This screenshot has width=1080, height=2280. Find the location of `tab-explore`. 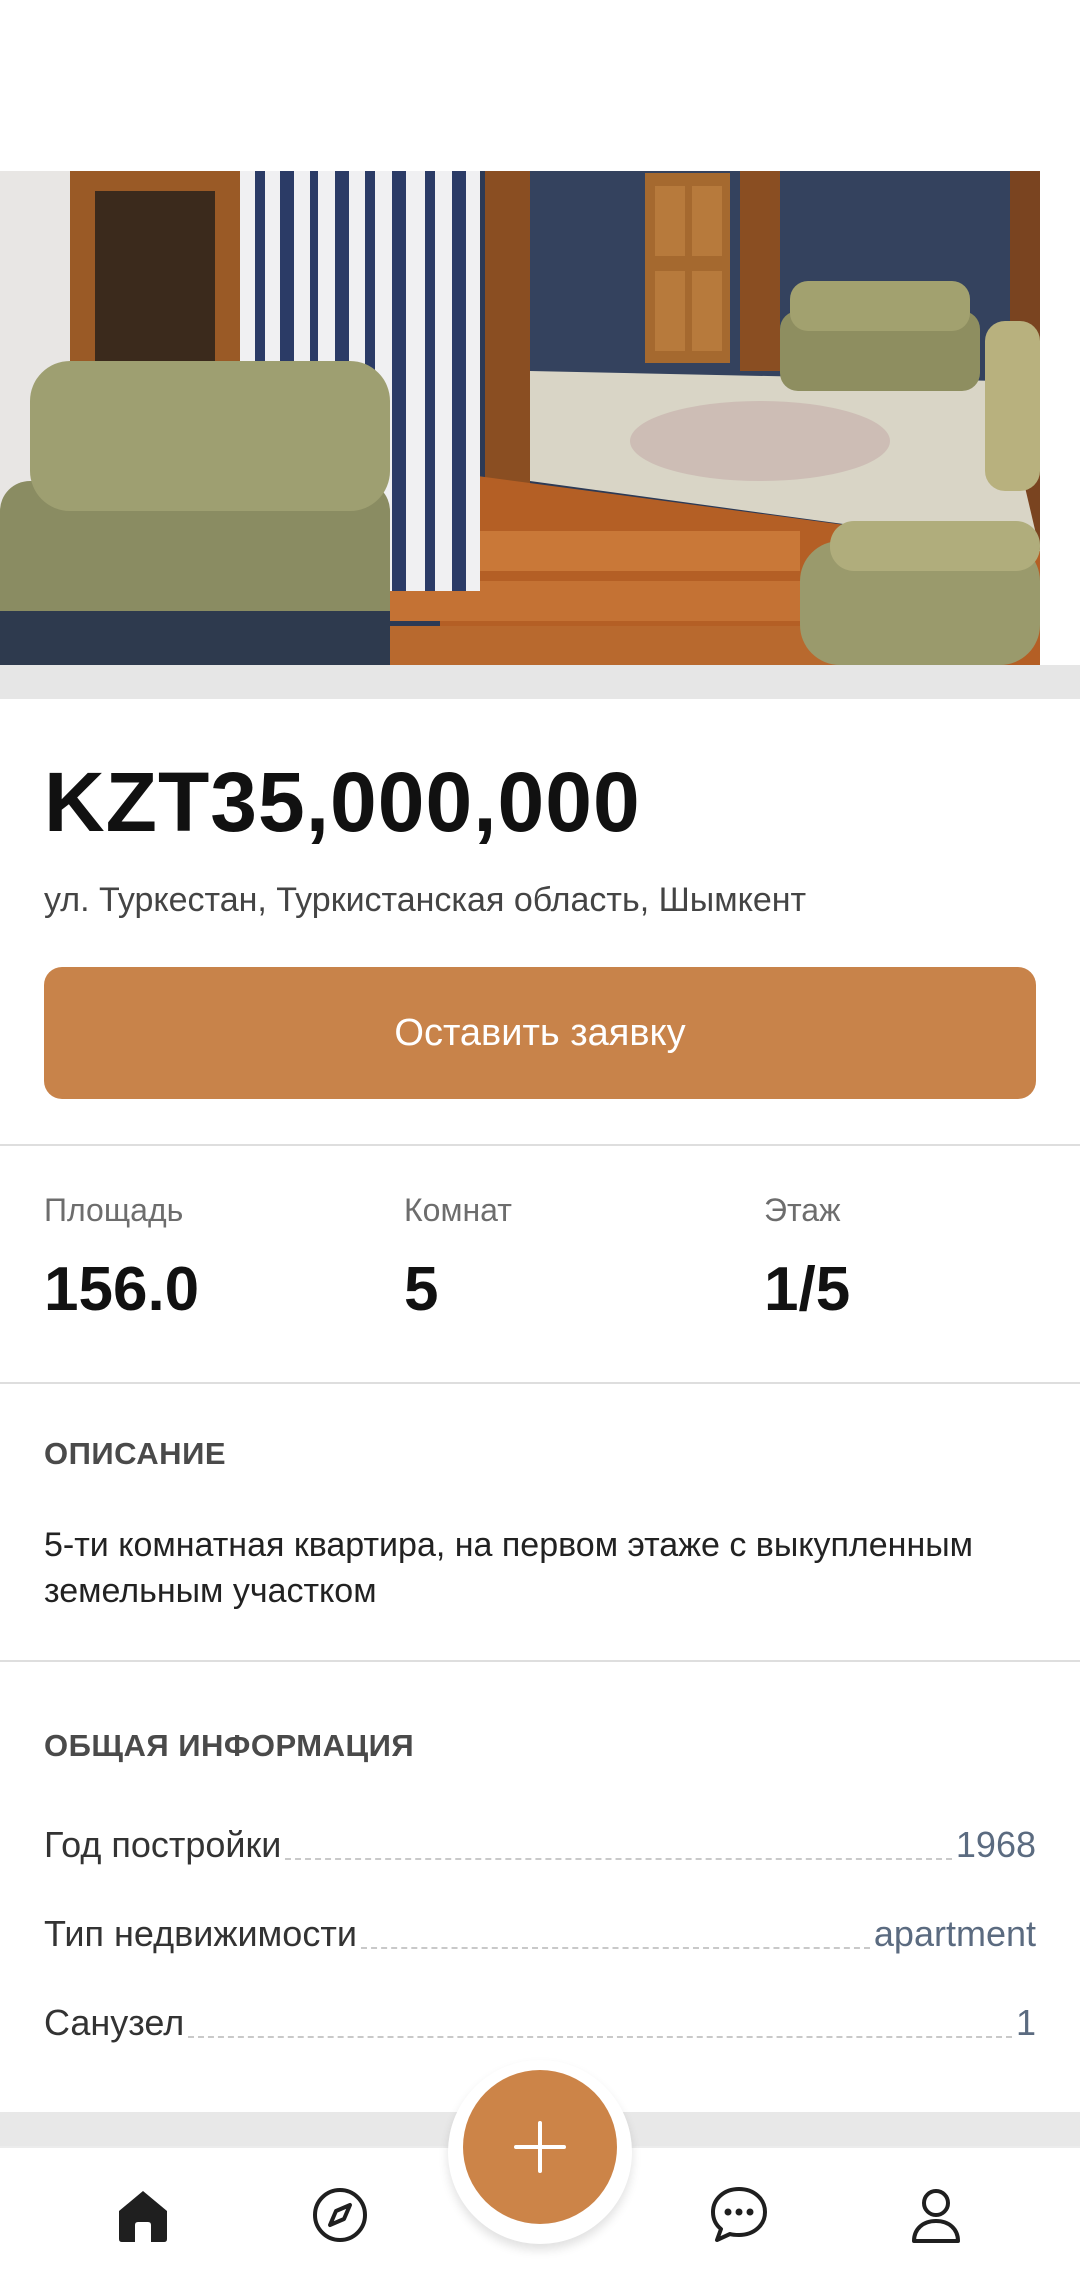

tab-explore is located at coordinates (340, 2215).